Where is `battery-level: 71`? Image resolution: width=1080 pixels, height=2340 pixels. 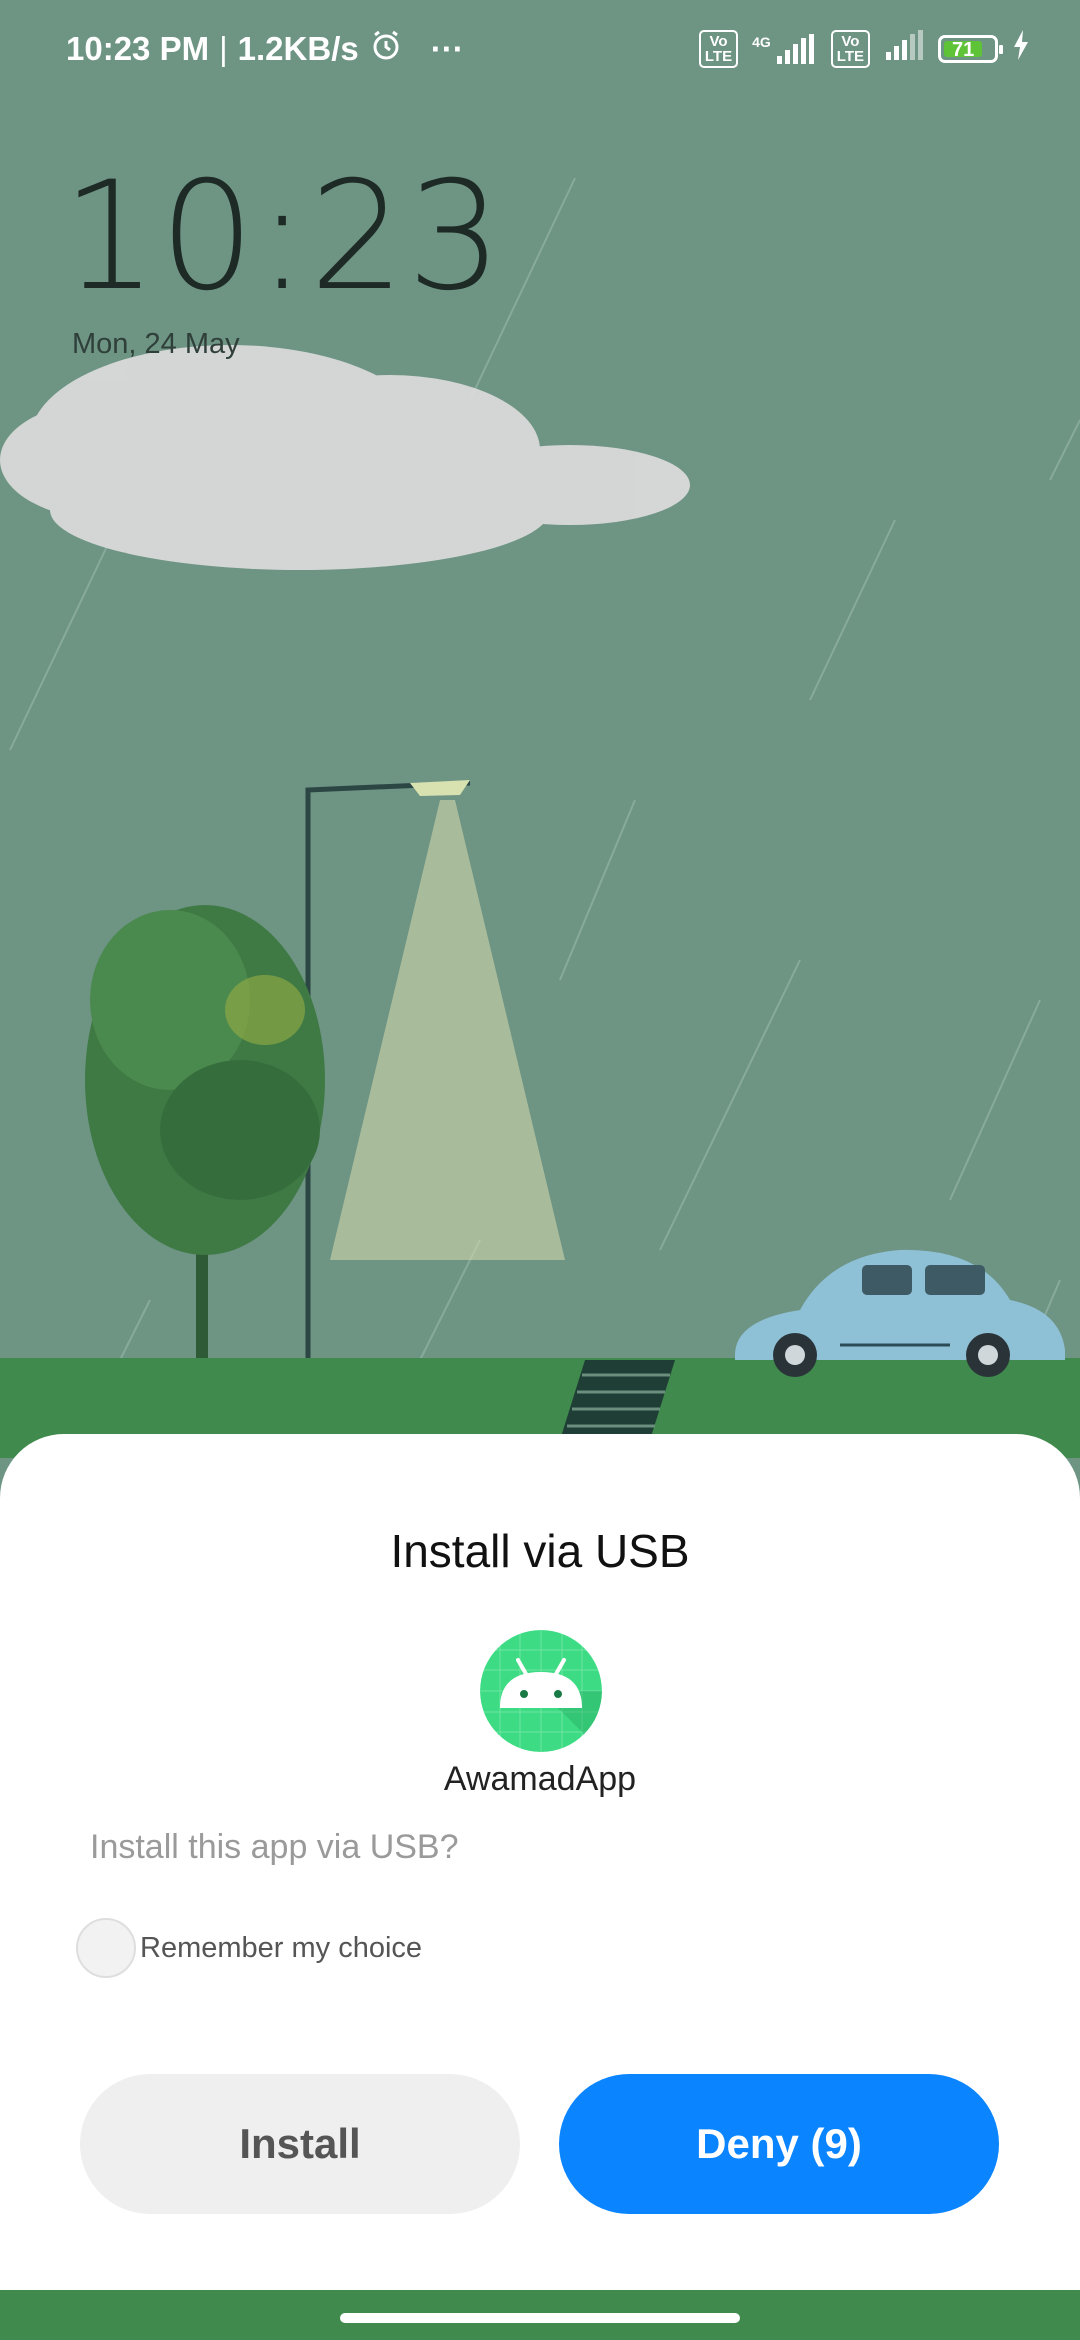
battery-level: 71 is located at coordinates (963, 50).